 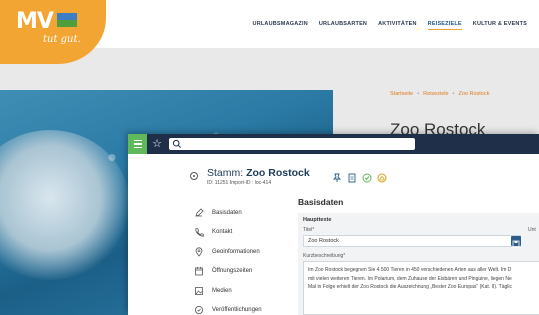 What do you see at coordinates (239, 291) in the screenshot?
I see `sidebar-item-medien: Medien` at bounding box center [239, 291].